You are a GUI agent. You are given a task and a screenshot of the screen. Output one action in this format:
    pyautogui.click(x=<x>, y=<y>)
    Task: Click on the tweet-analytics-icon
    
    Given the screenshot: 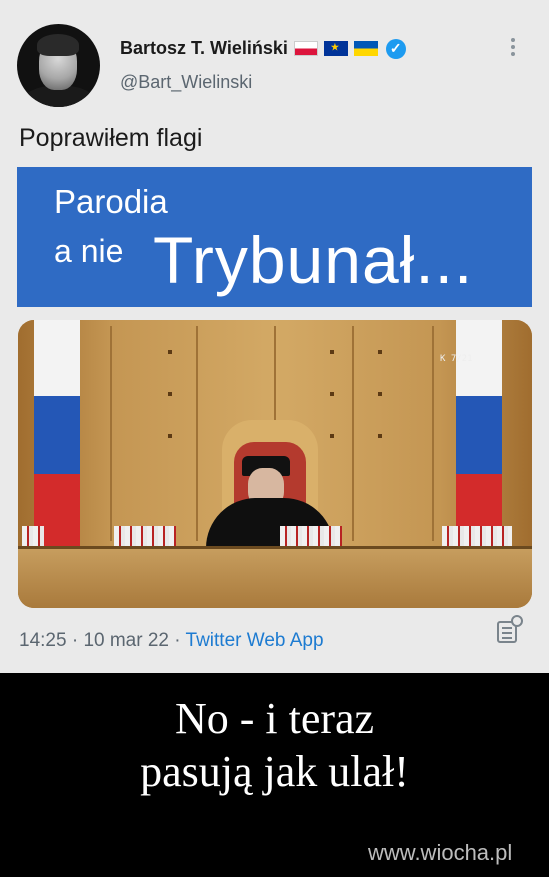 What is the action you would take?
    pyautogui.click(x=510, y=630)
    